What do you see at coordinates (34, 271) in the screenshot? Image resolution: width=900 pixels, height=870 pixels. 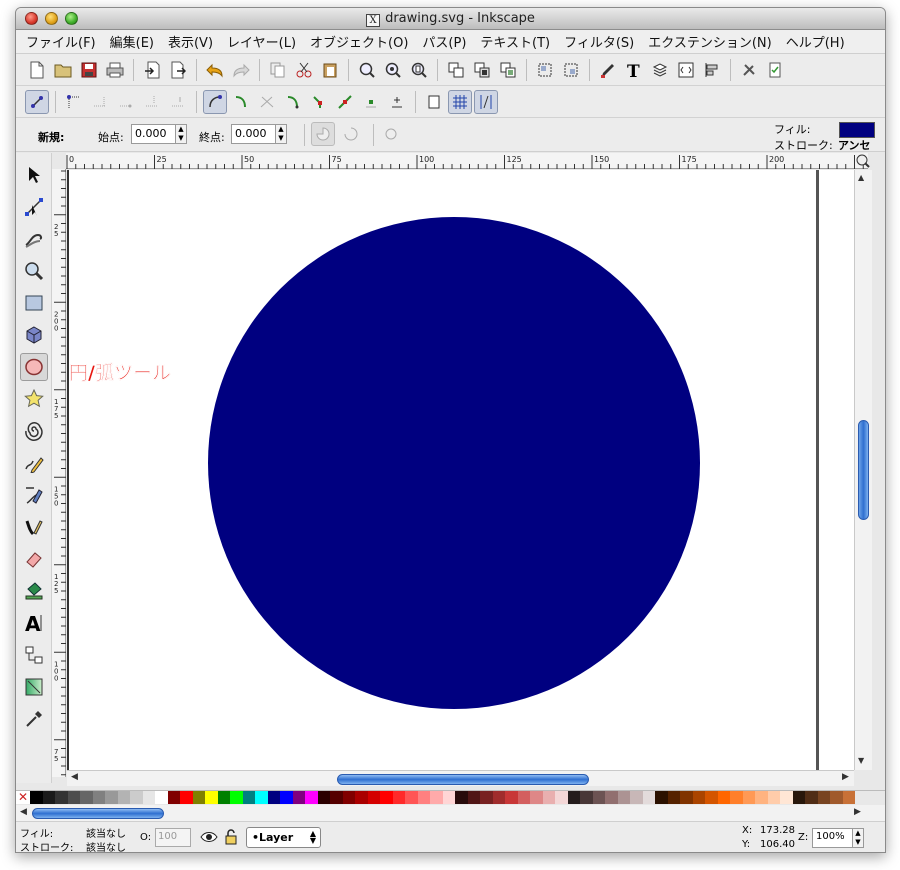 I see `zoom-tool-icon` at bounding box center [34, 271].